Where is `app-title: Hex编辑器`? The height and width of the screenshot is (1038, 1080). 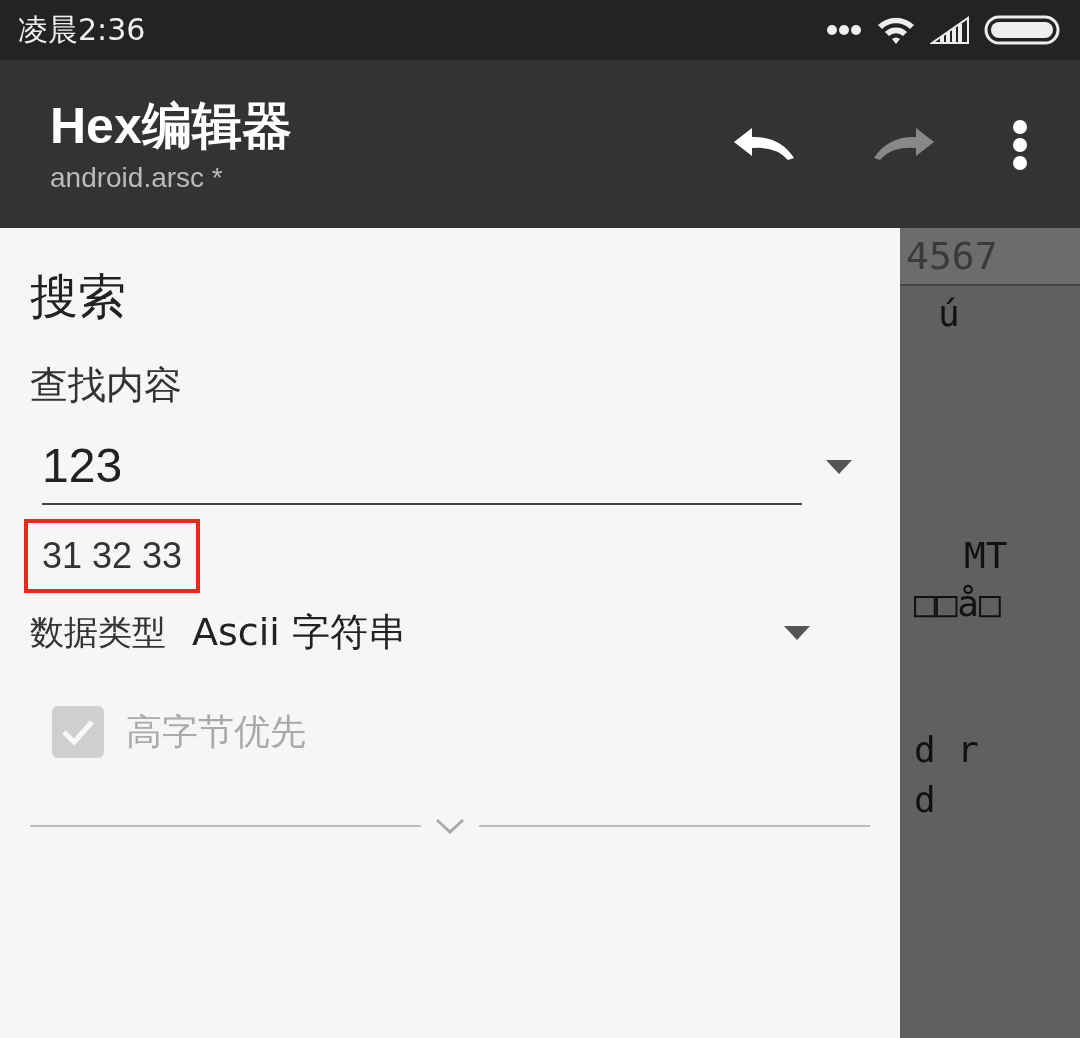
app-title: Hex编辑器 is located at coordinates (171, 126).